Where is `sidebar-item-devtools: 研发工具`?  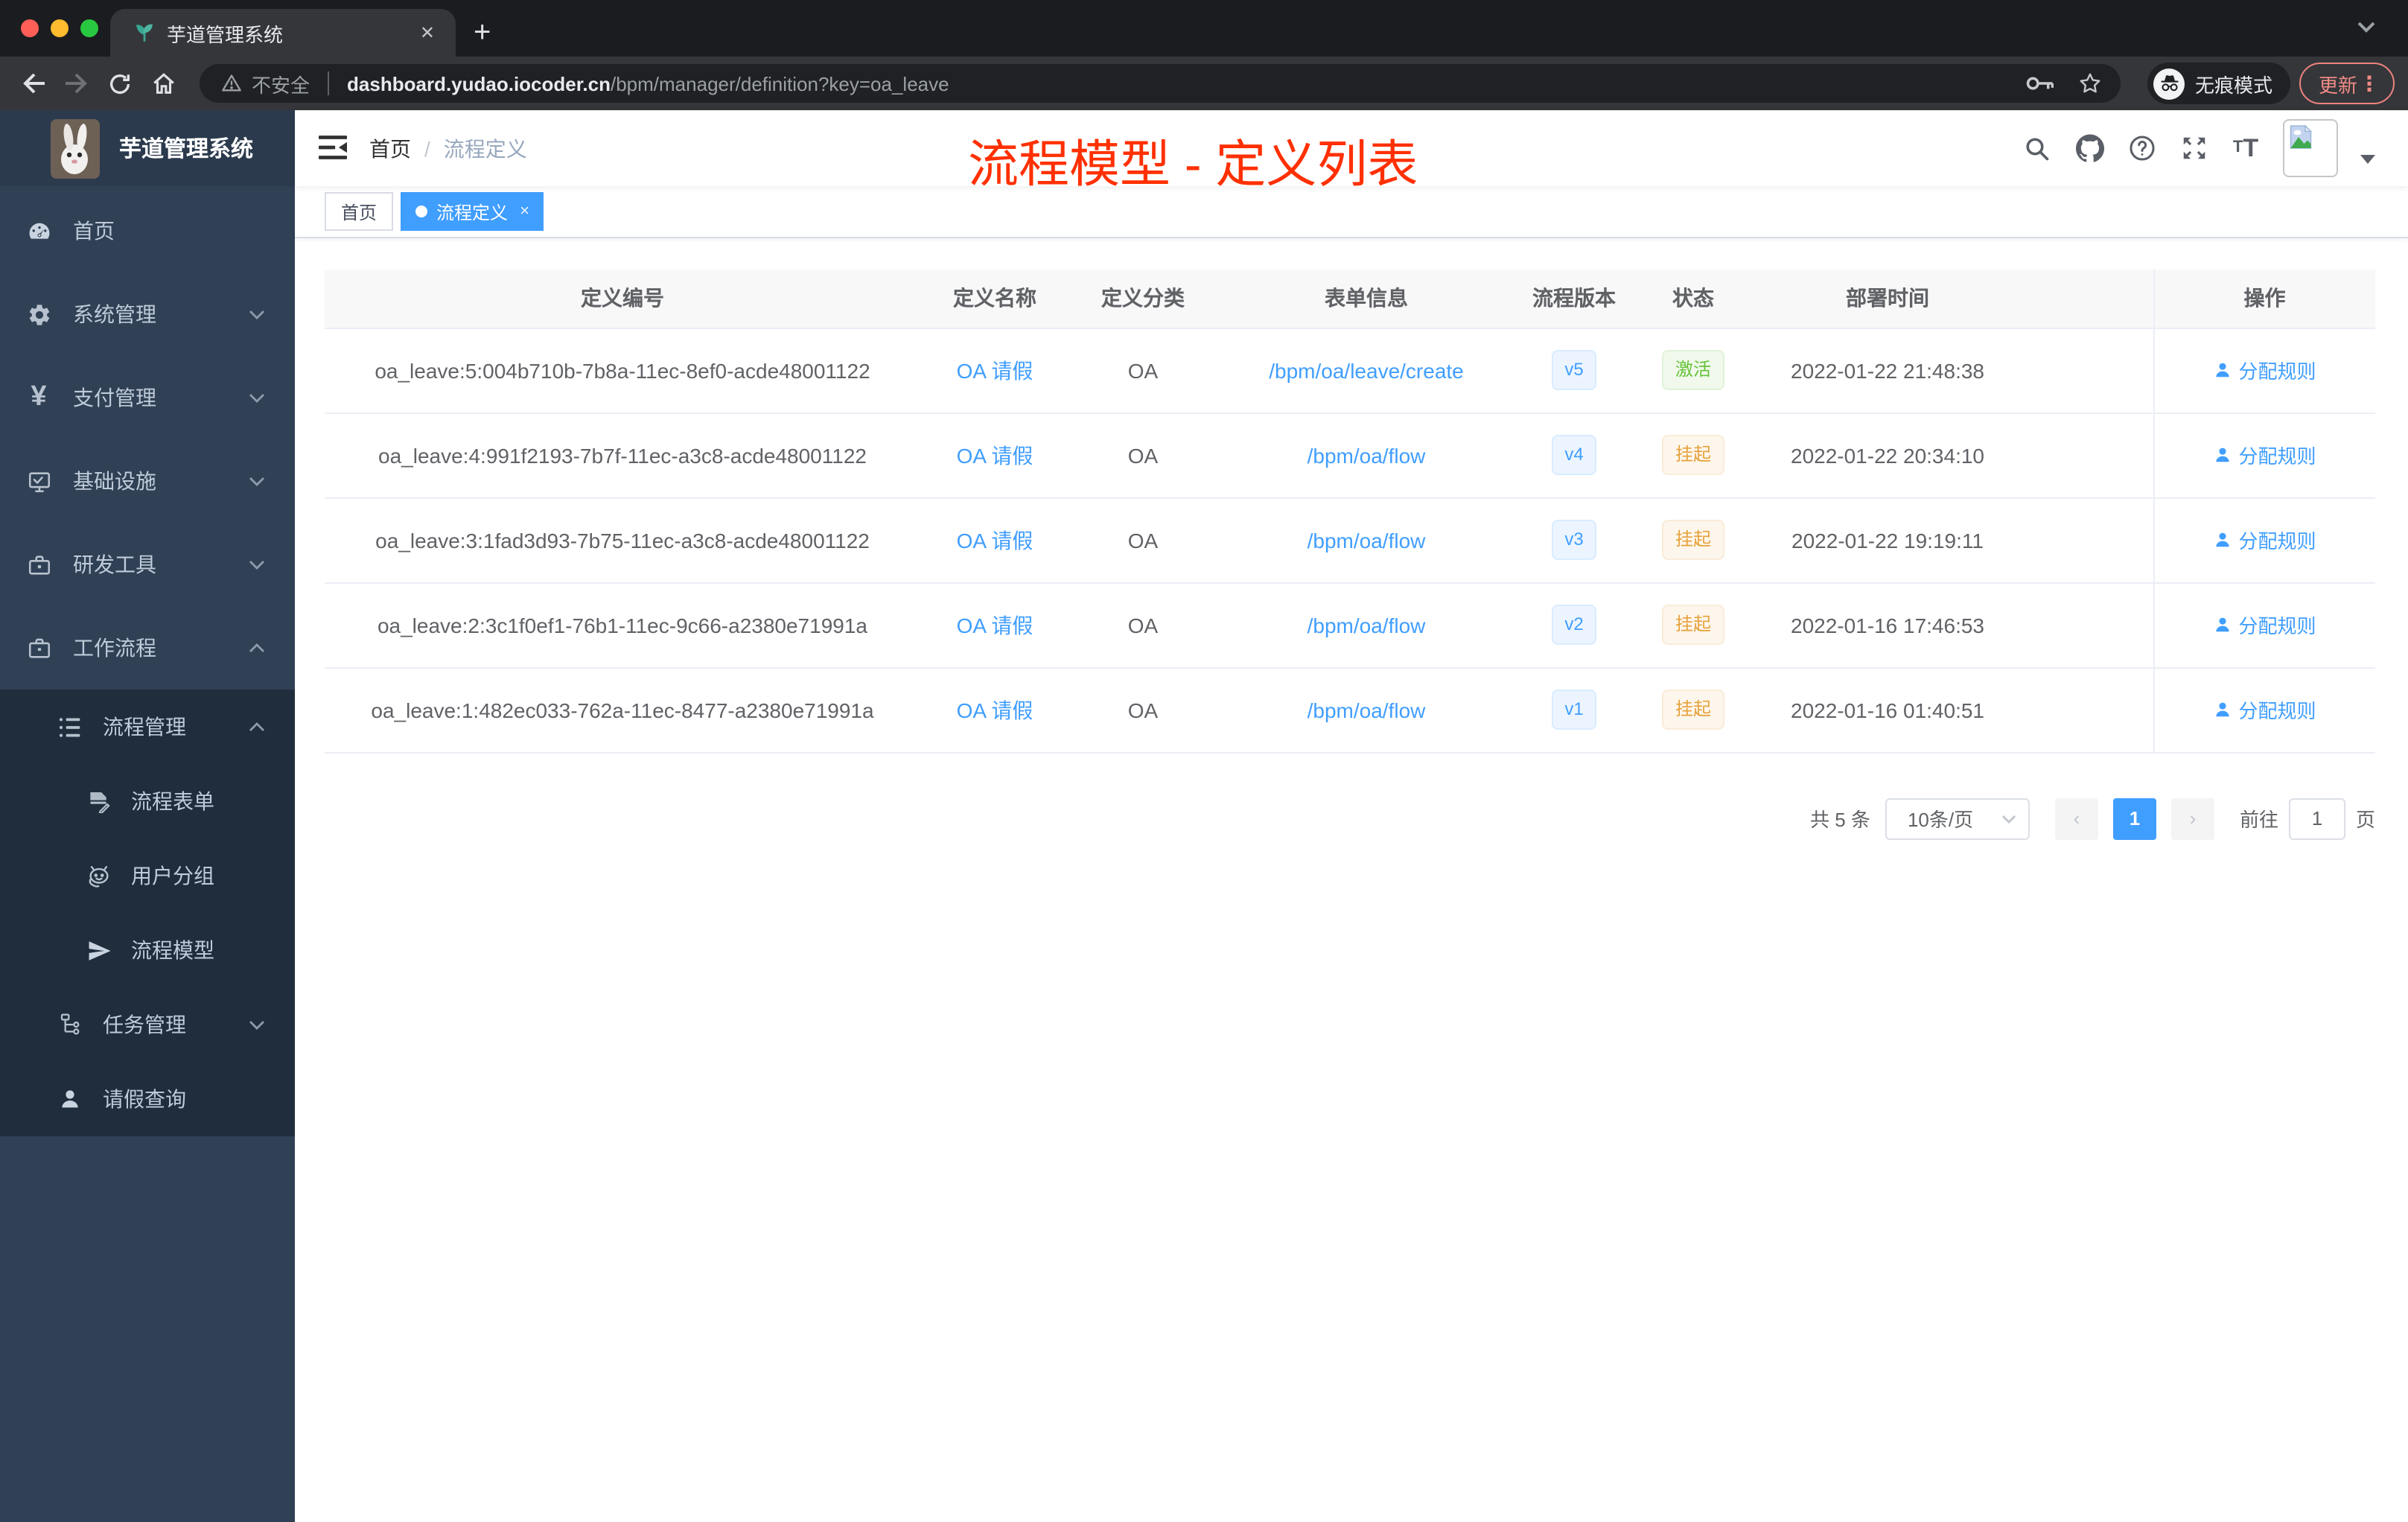 sidebar-item-devtools: 研发工具 is located at coordinates (147, 564).